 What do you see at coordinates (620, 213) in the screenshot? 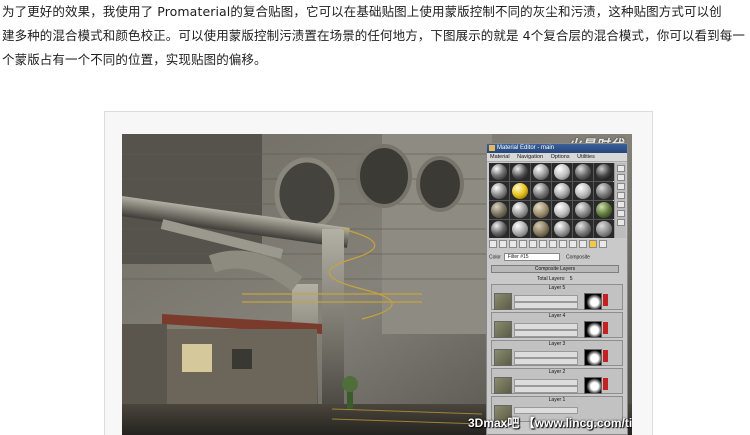
I see `options-icon` at bounding box center [620, 213].